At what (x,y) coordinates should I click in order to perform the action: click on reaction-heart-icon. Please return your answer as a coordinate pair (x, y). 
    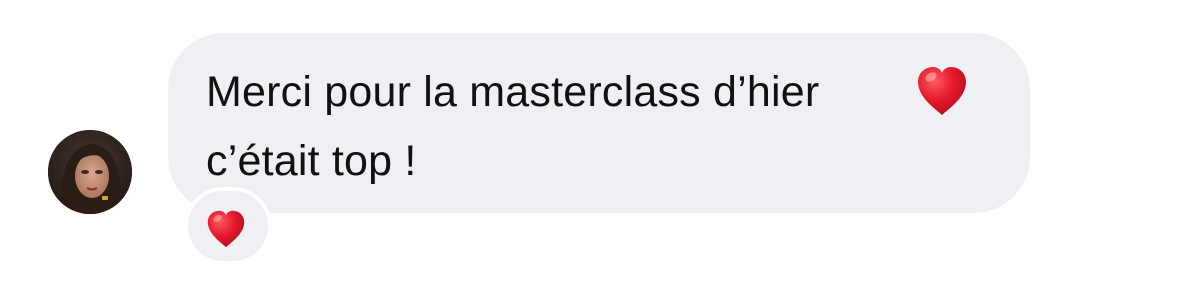
    Looking at the image, I should click on (226, 229).